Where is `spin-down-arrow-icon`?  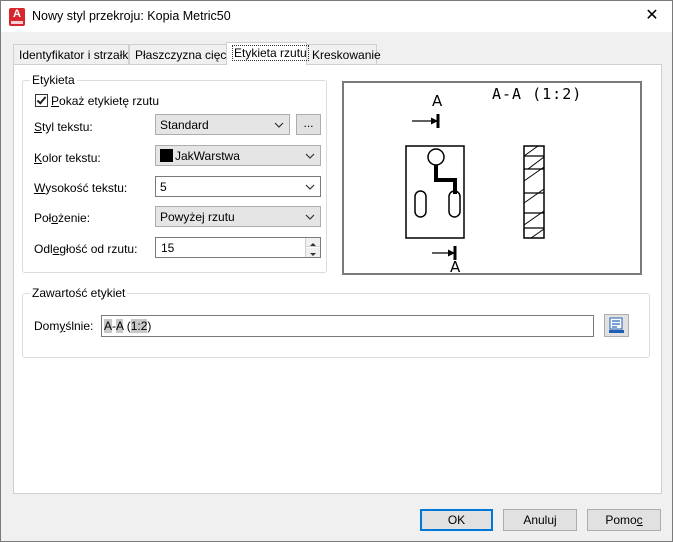
spin-down-arrow-icon is located at coordinates (313, 252).